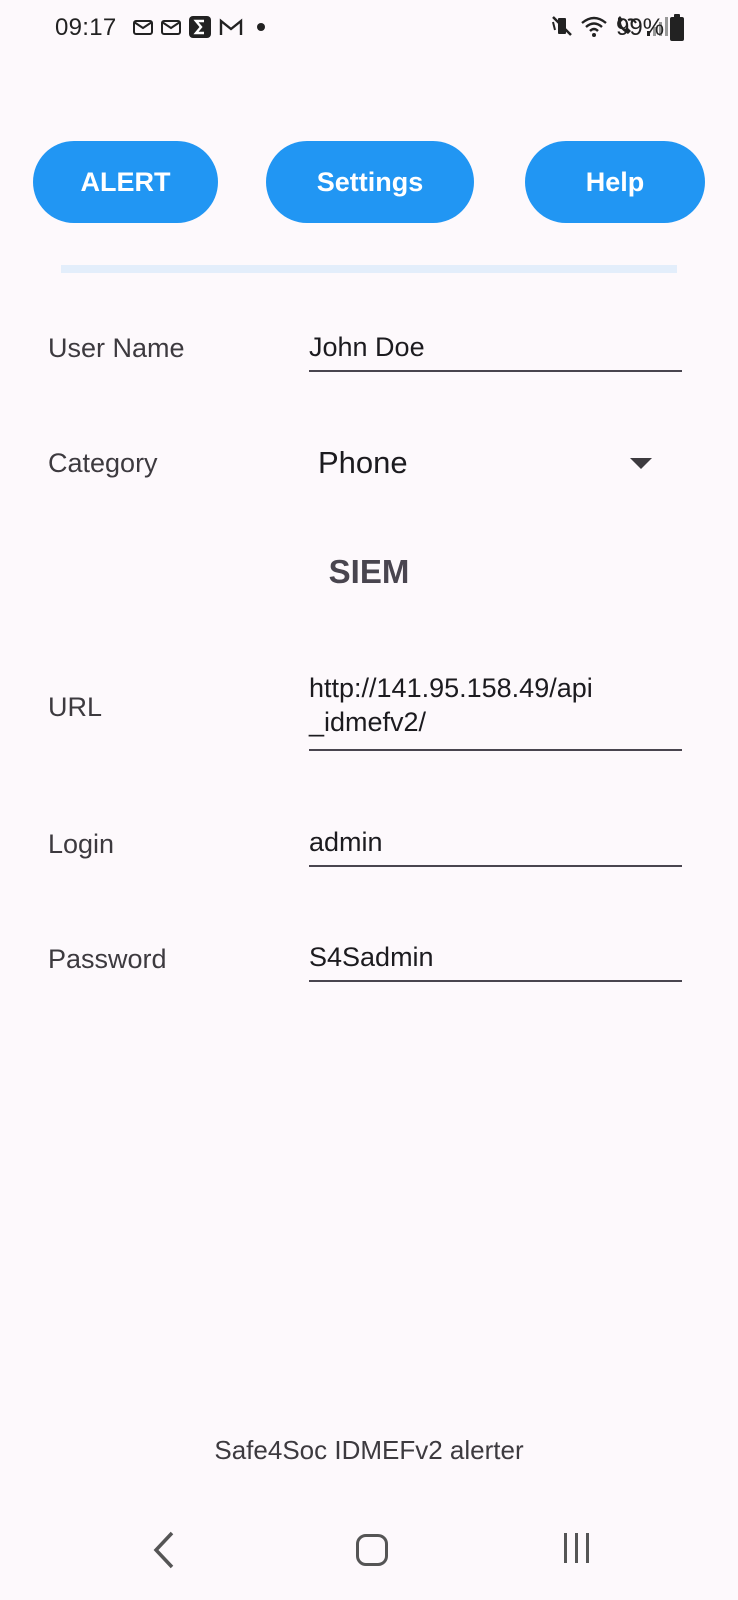  Describe the element at coordinates (369, 269) in the screenshot. I see `tab-indicator-divider` at that location.